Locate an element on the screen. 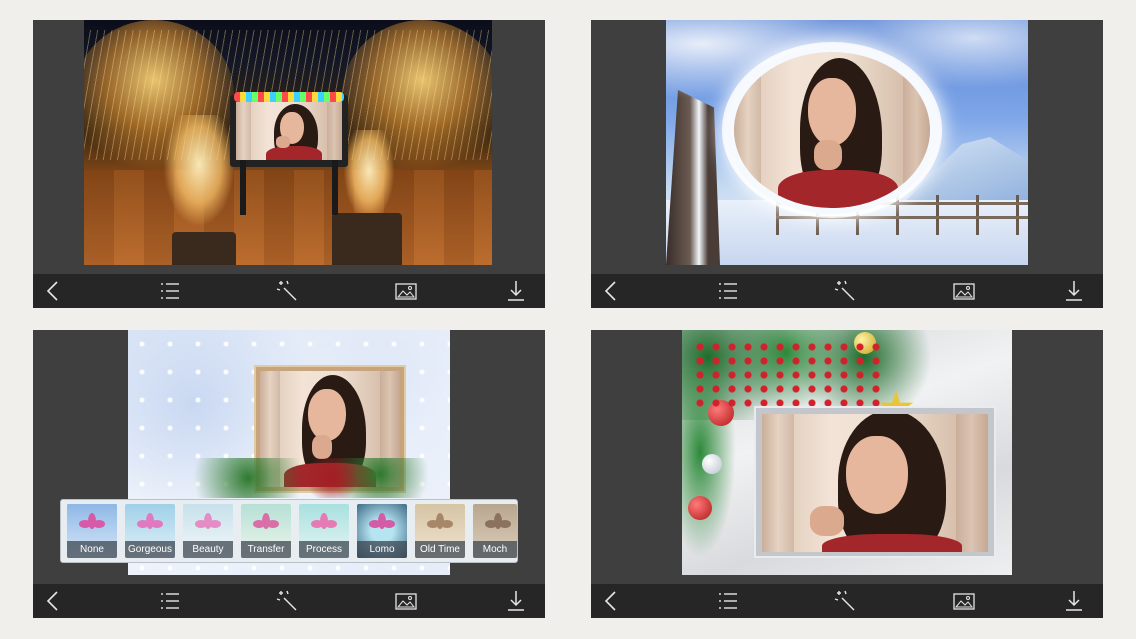 The width and height of the screenshot is (1136, 639). filter-label: Old Time is located at coordinates (440, 549).